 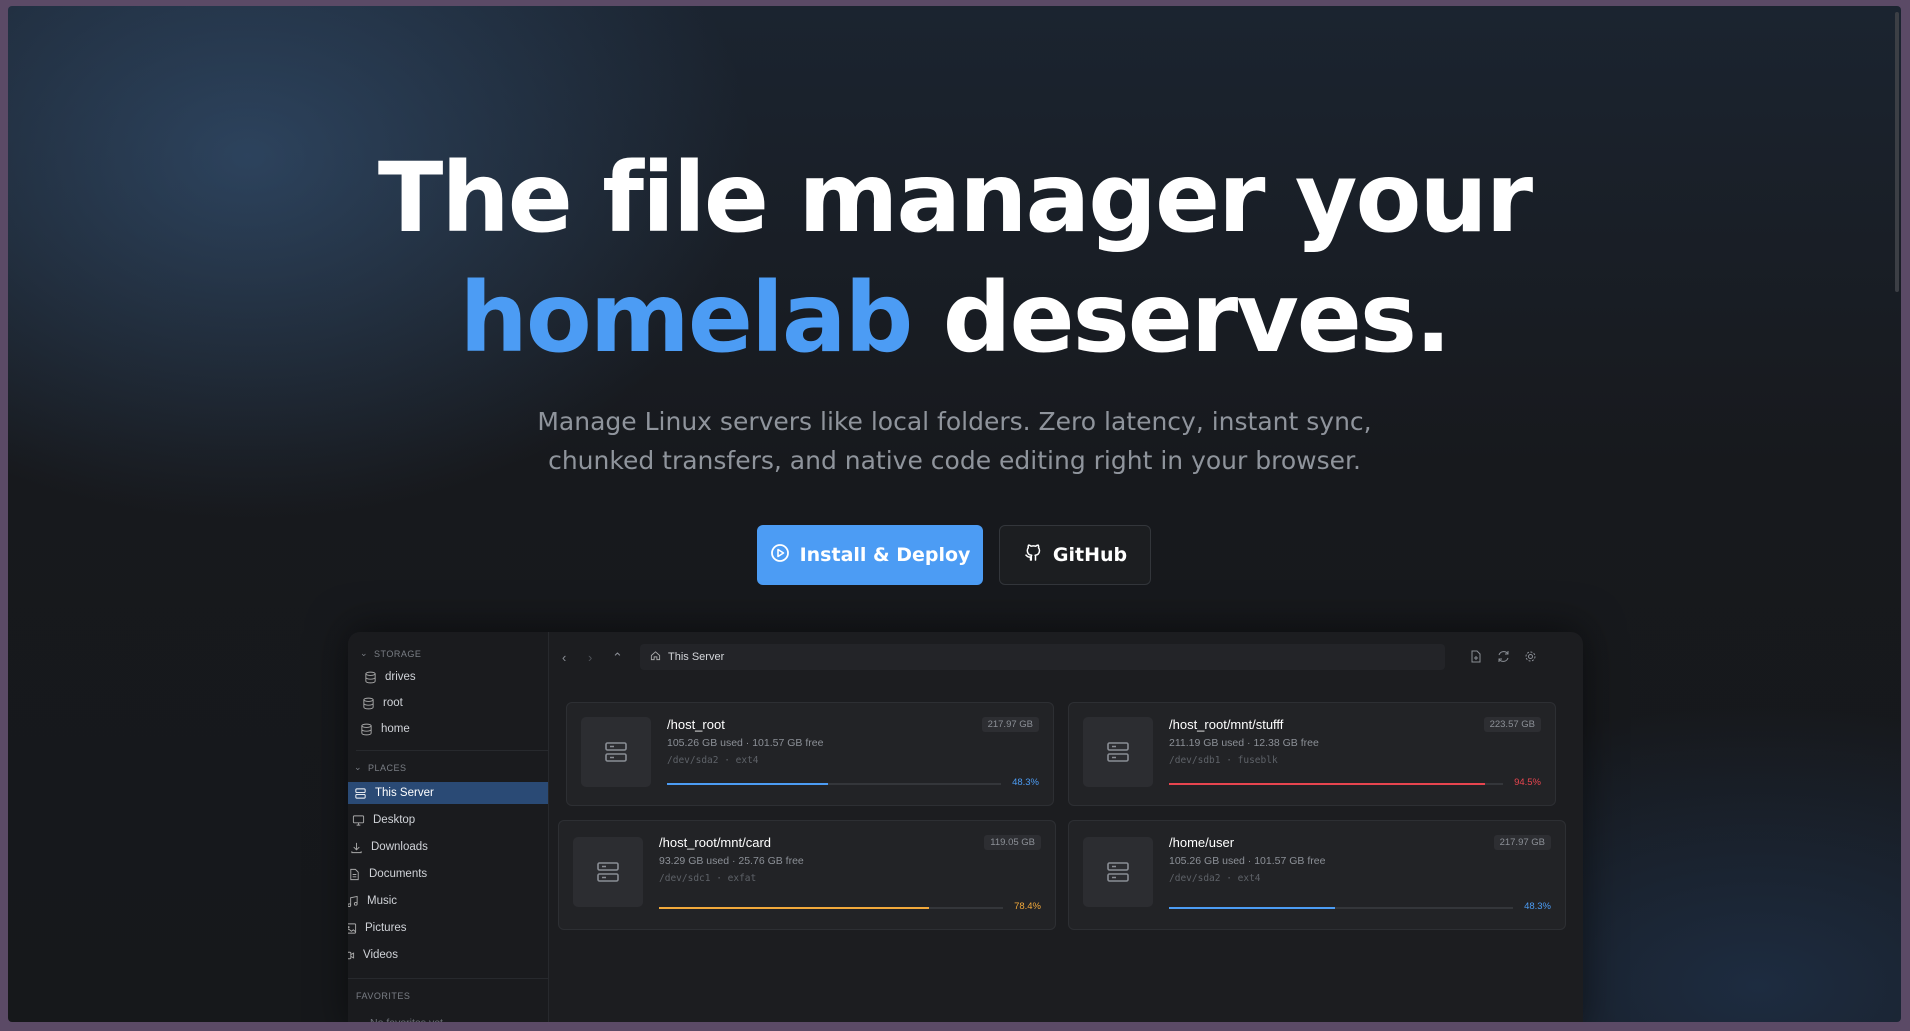 What do you see at coordinates (390, 653) in the screenshot?
I see `storage-section-header: ⌄ STORAGE` at bounding box center [390, 653].